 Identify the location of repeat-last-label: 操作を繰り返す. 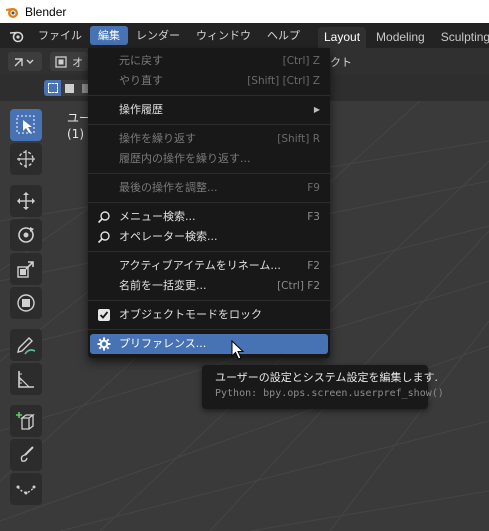
(157, 138).